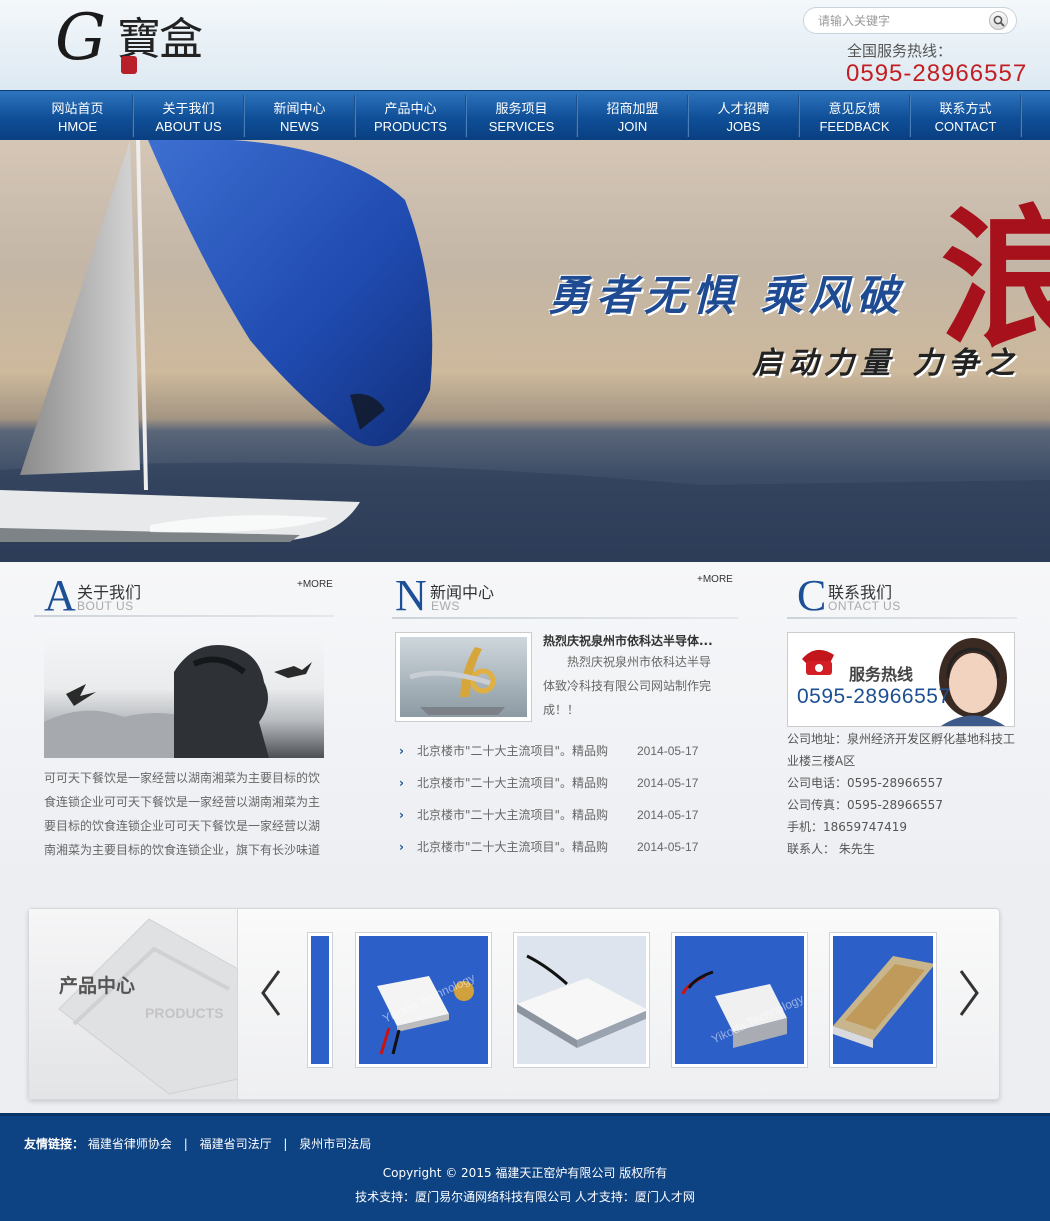  Describe the element at coordinates (60, 595) in the screenshot. I see `about-initial: A` at that location.